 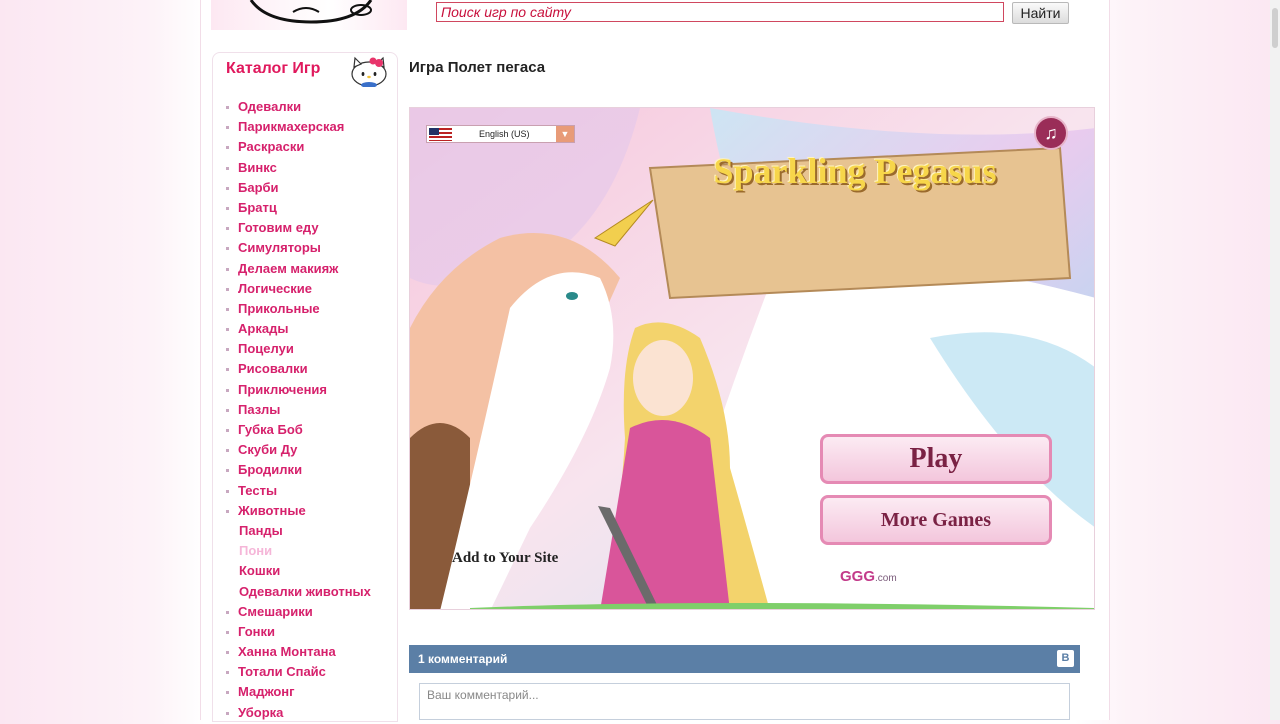 I want to click on scrollbar-thumb, so click(x=1275, y=28).